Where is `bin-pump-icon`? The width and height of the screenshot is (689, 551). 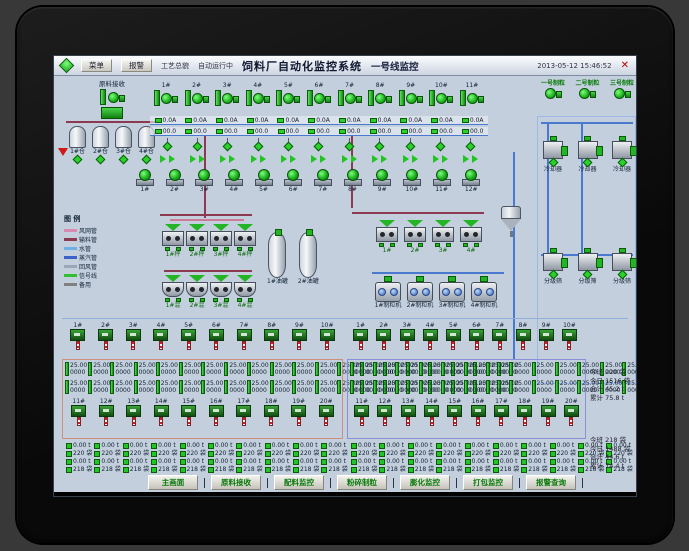 bin-pump-icon is located at coordinates (116, 97).